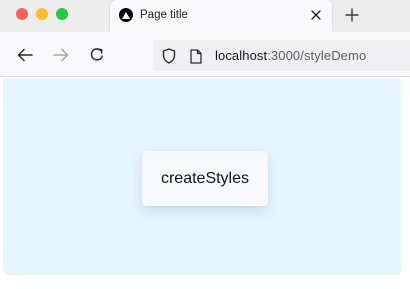 Image resolution: width=410 pixels, height=289 pixels. Describe the element at coordinates (196, 56) in the screenshot. I see `page-icon` at that location.